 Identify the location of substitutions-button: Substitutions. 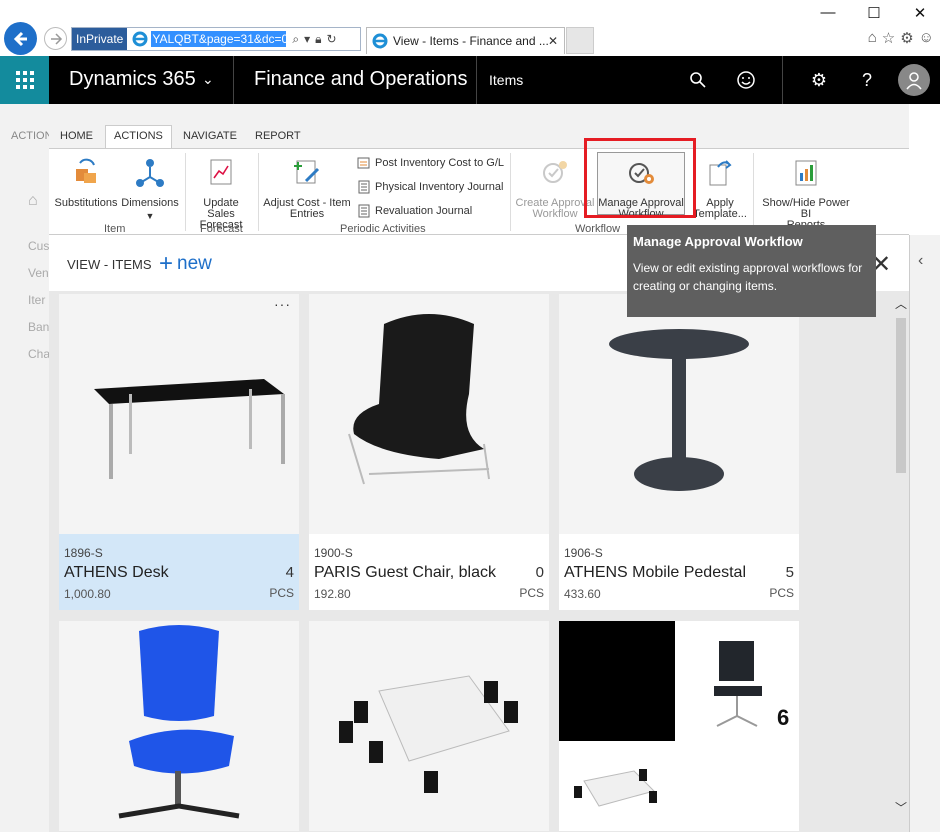
(86, 183).